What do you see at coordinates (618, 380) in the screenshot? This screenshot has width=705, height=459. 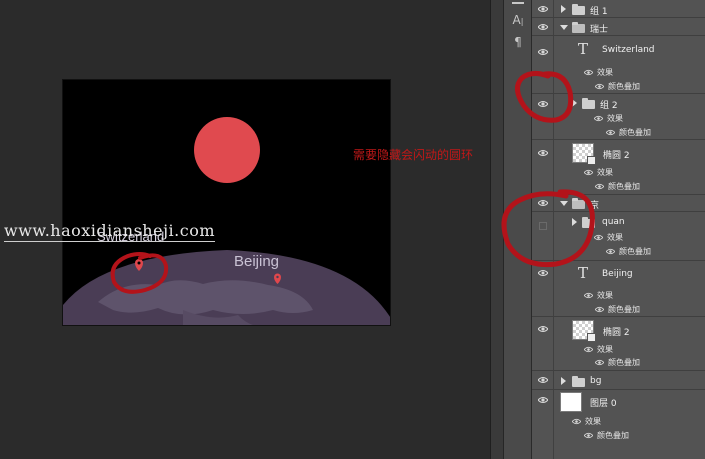 I see `layer-row-bg: bg` at bounding box center [618, 380].